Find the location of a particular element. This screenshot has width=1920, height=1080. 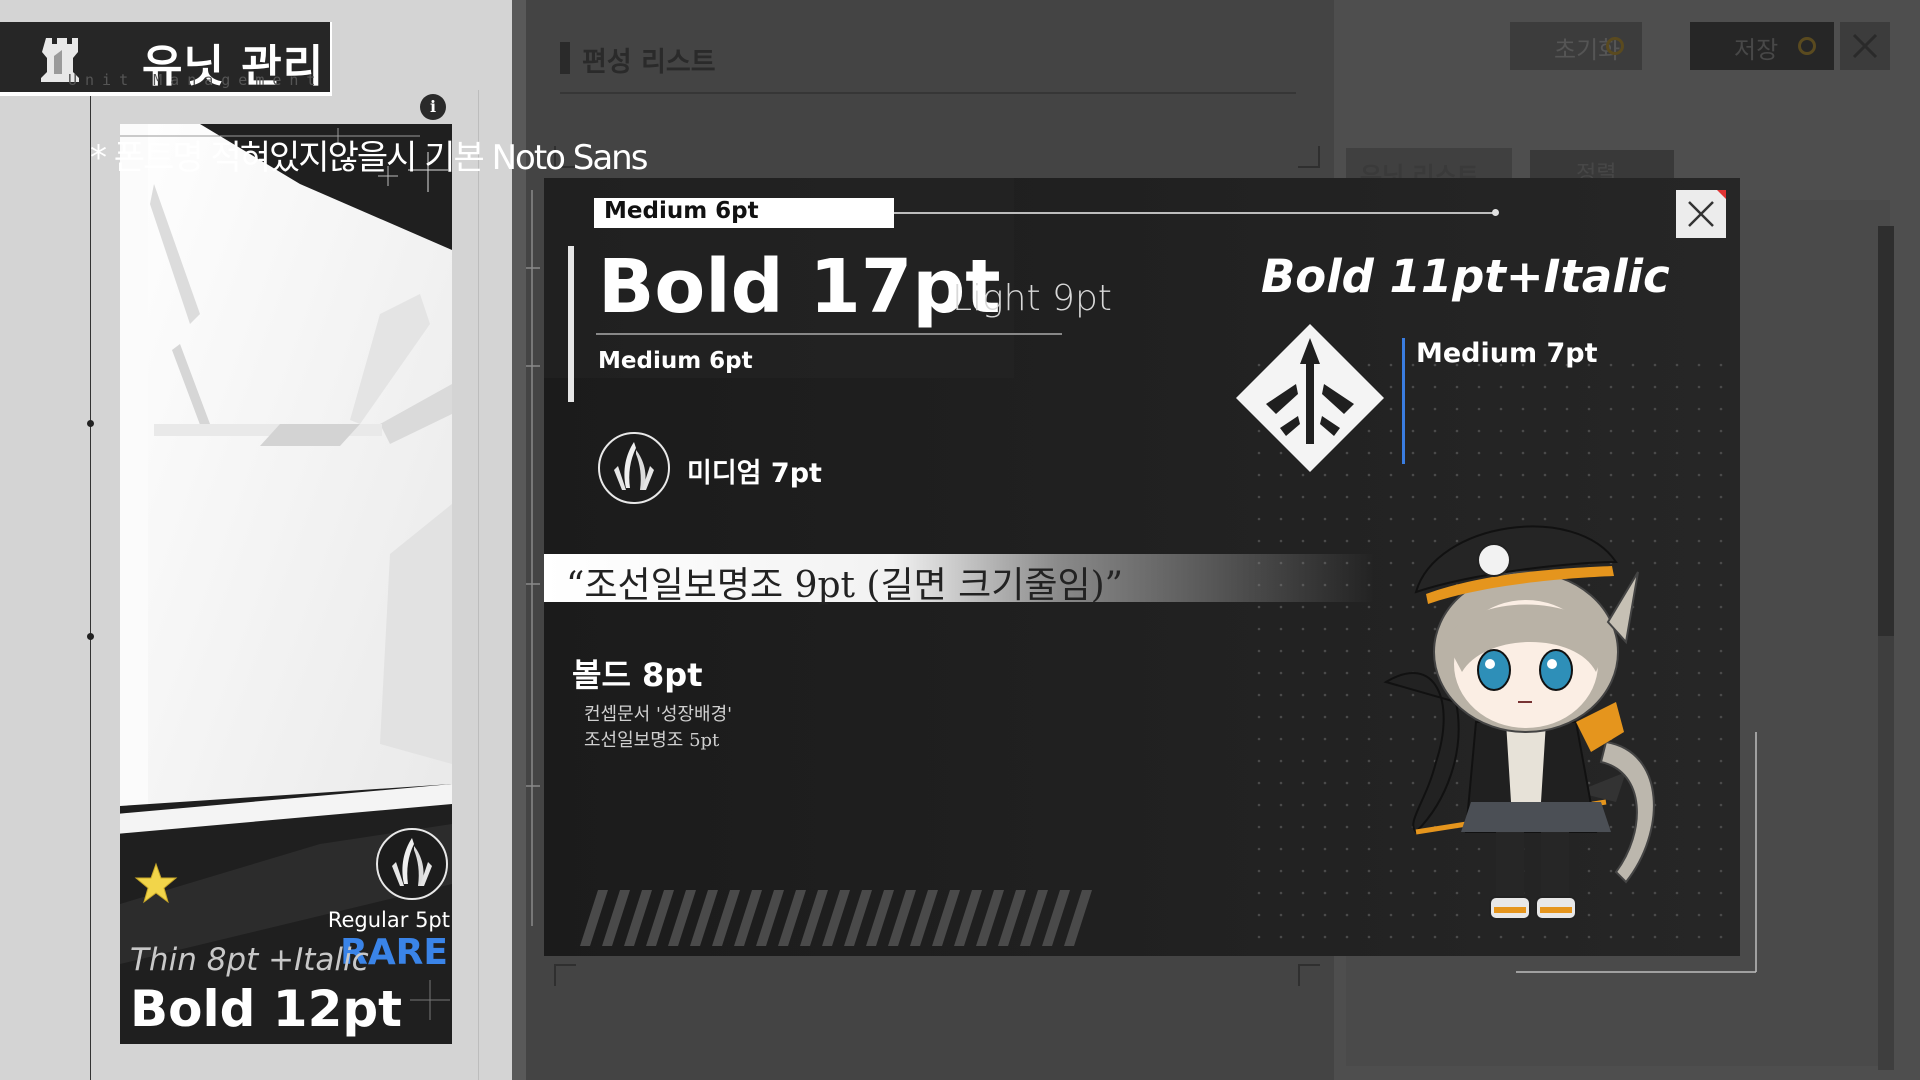

feather-emblem-icon is located at coordinates (634, 468).